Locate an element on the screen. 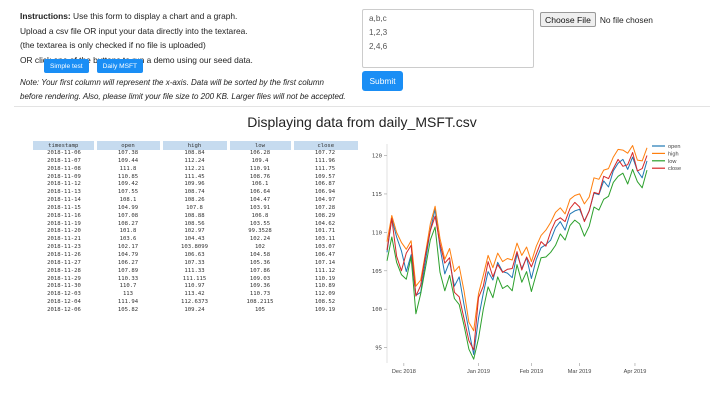  column-header-high: high is located at coordinates (193, 145).